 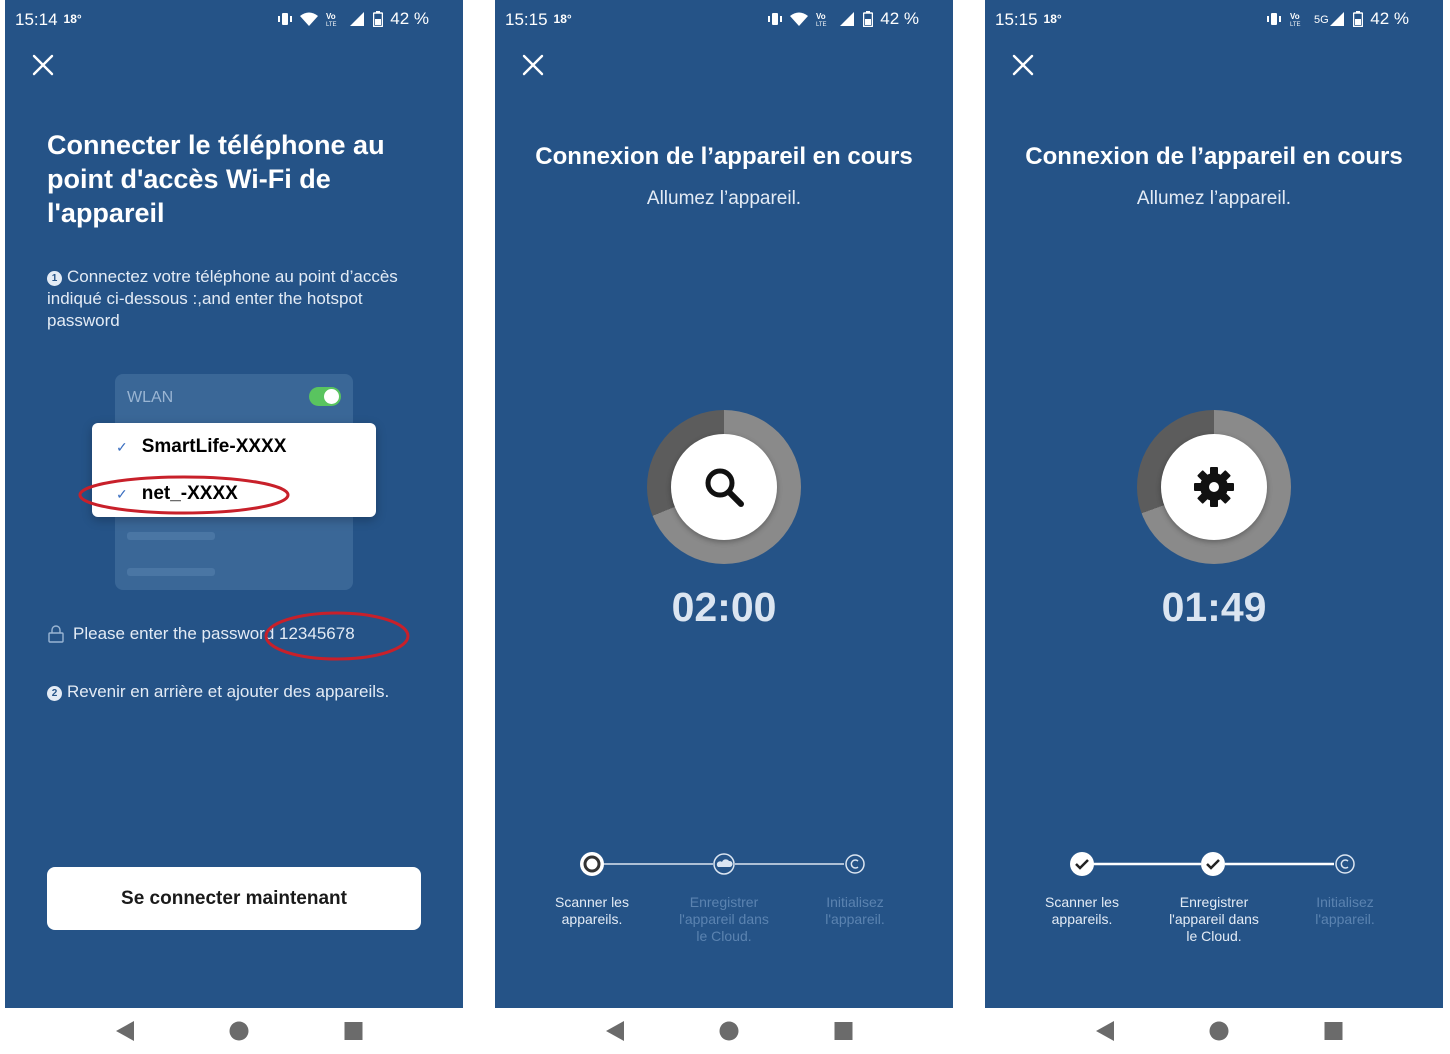 I want to click on countdown-timer: 02:00, so click(x=724, y=607).